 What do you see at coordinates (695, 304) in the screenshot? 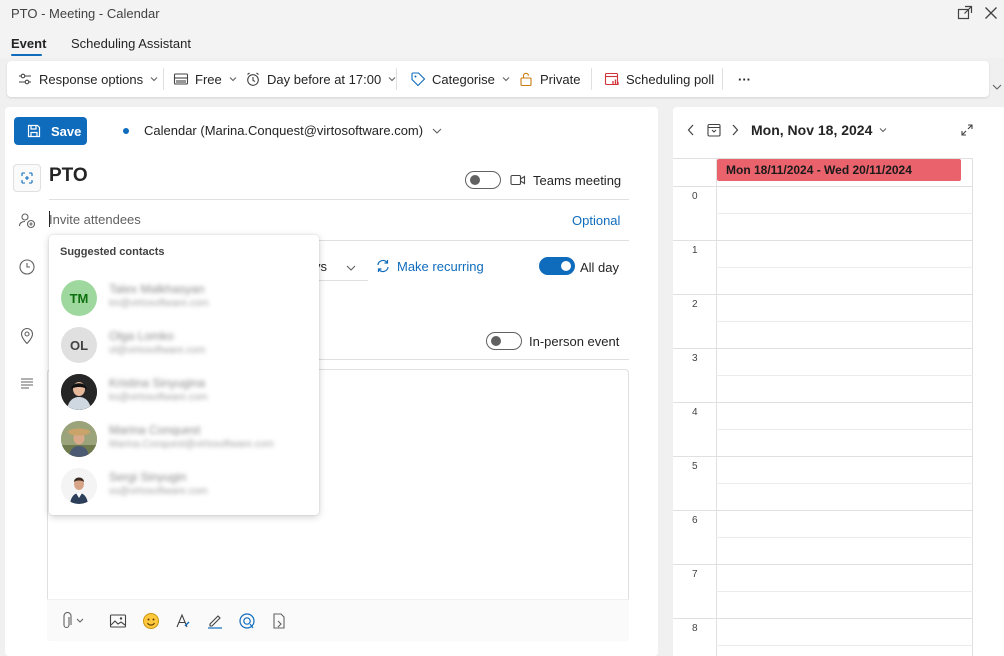
I see `hour-label: 2` at bounding box center [695, 304].